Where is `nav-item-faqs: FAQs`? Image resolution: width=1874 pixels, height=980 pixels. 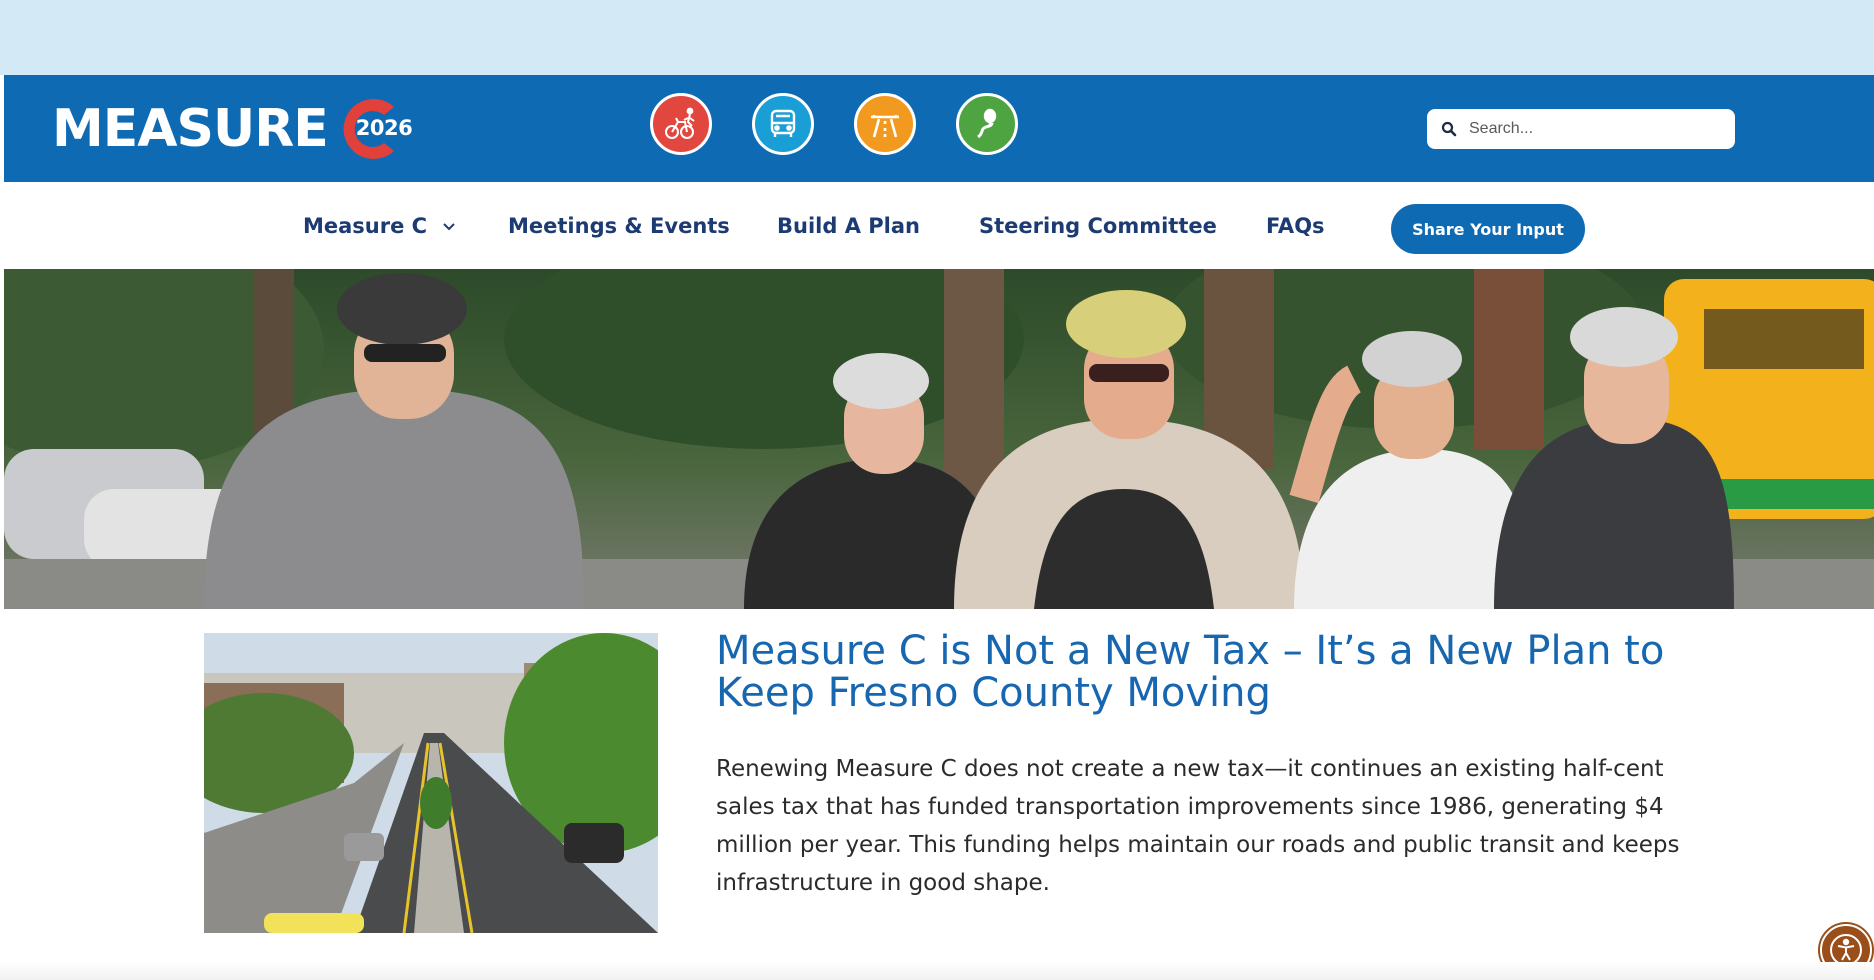 nav-item-faqs: FAQs is located at coordinates (1295, 226).